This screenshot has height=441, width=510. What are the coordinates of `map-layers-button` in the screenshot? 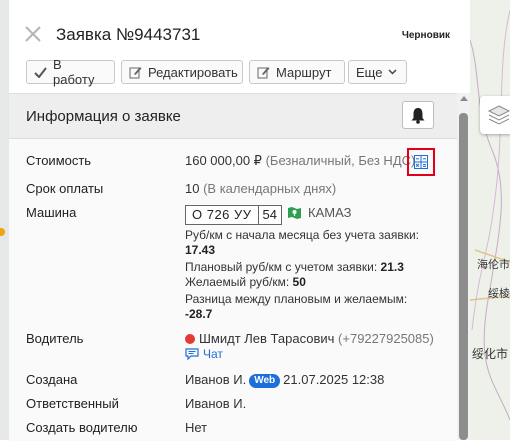 It's located at (495, 115).